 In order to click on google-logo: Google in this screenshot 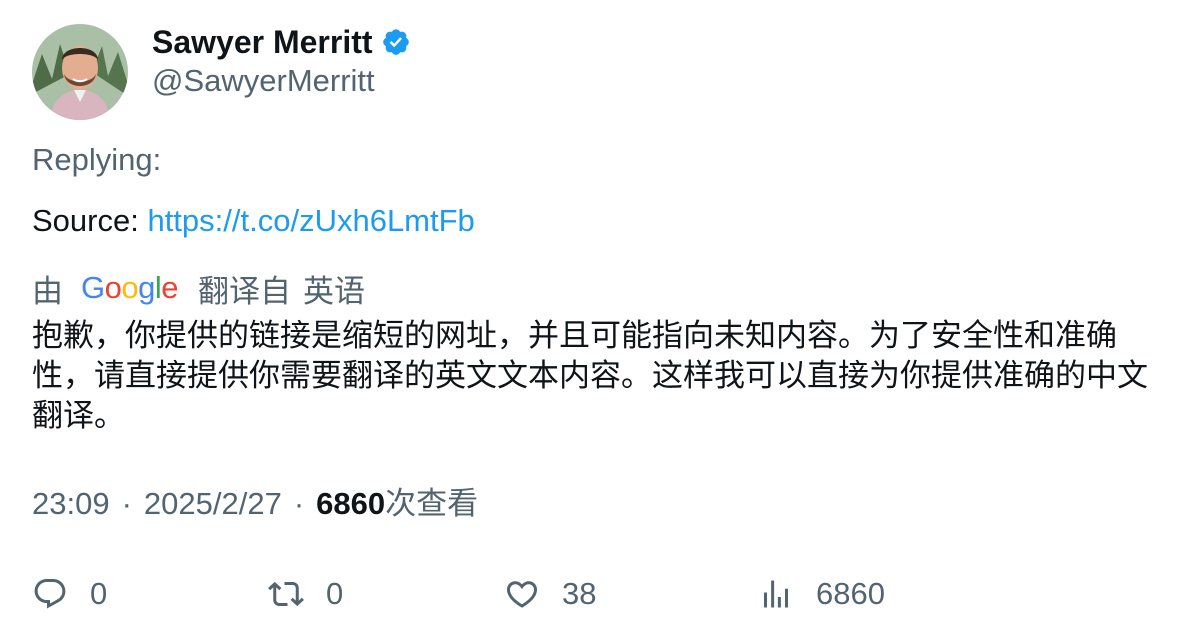, I will do `click(130, 287)`.